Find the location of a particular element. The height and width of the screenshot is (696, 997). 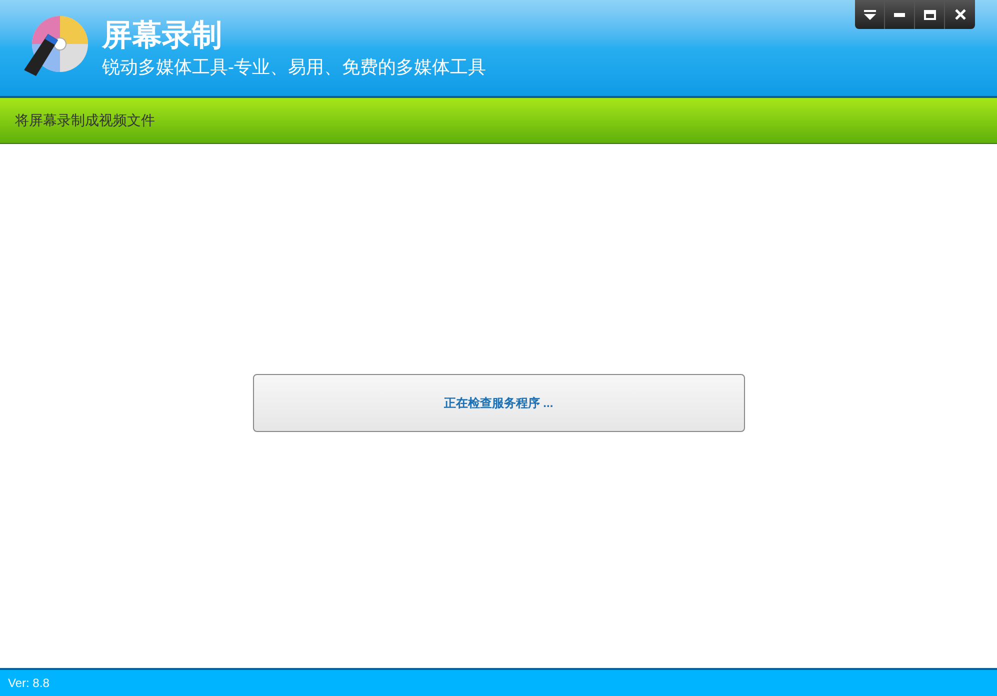

app-title: 屏幕录制 is located at coordinates (162, 36).